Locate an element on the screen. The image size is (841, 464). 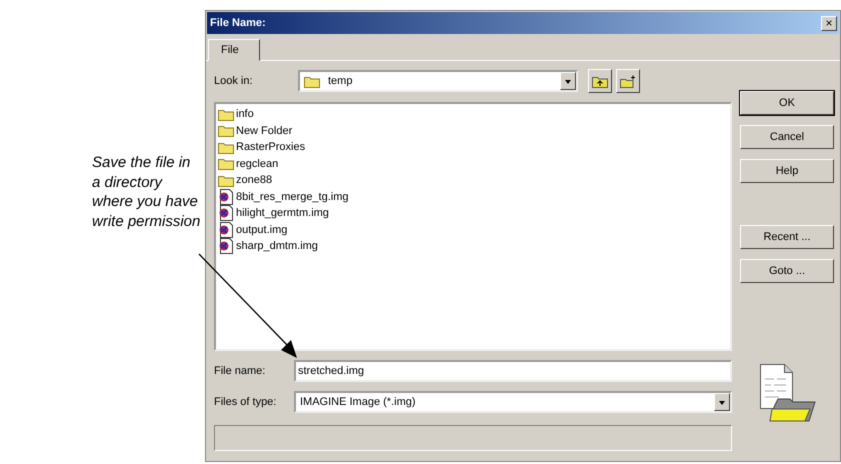
file-item: info is located at coordinates (236, 114).